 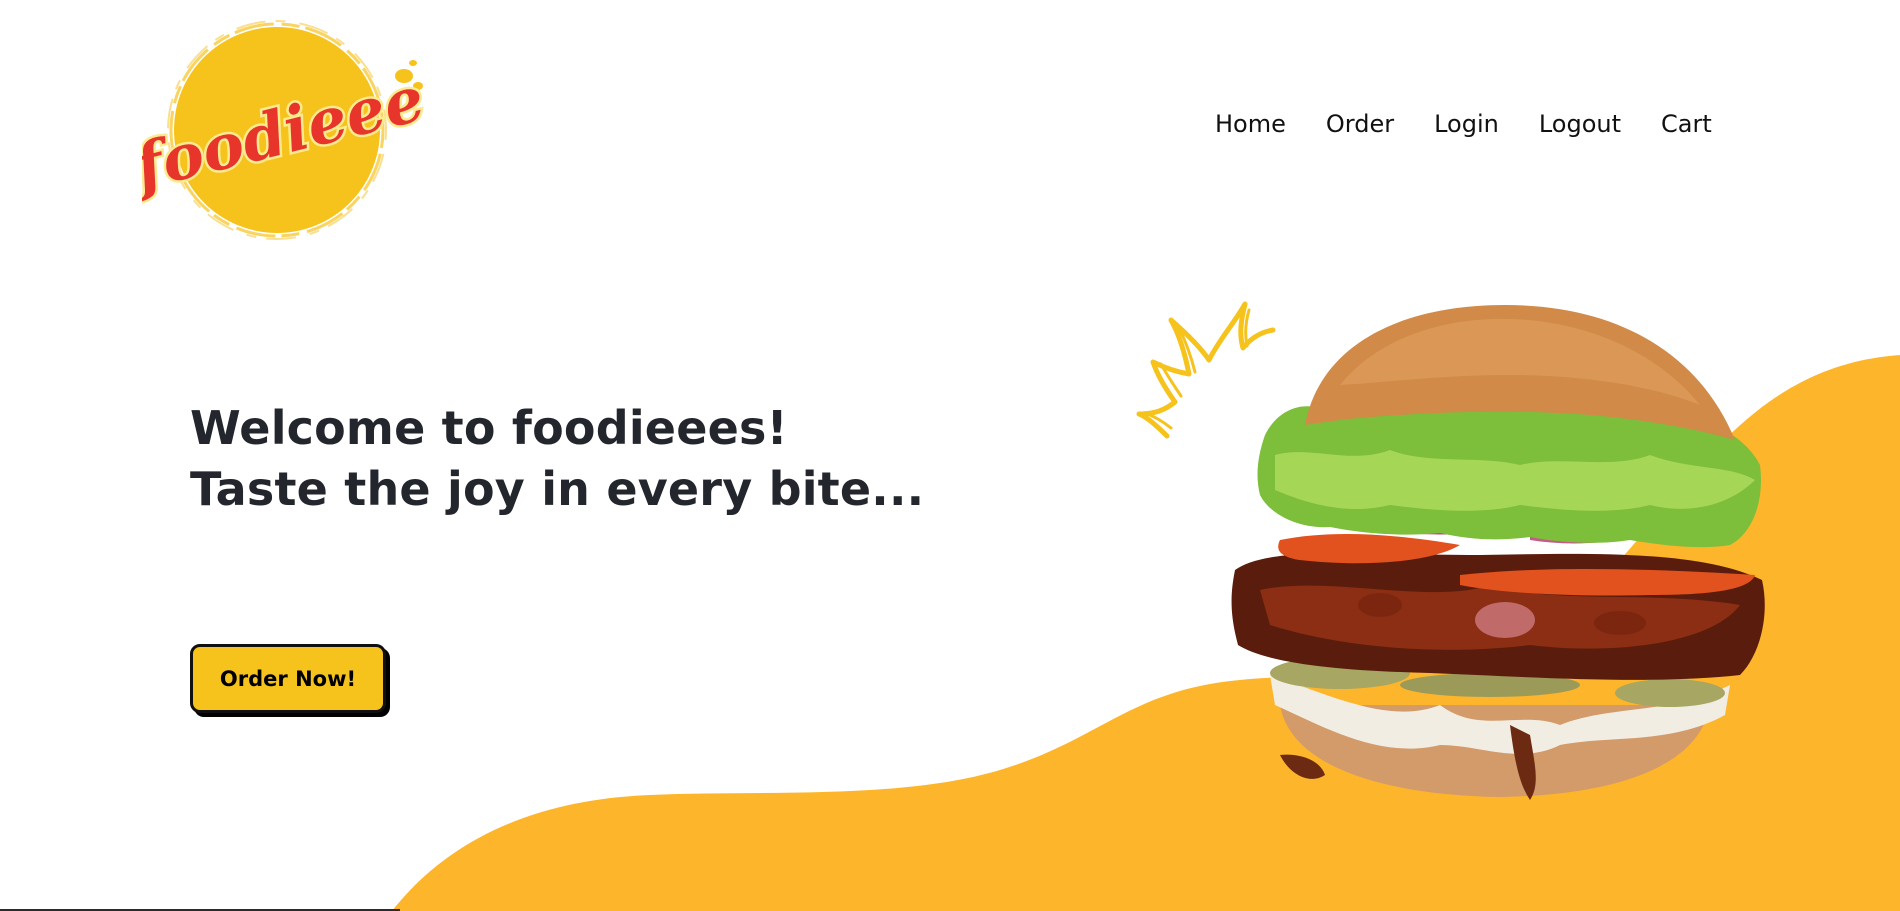 I want to click on brand-logo: foodieee, so click(x=277, y=129).